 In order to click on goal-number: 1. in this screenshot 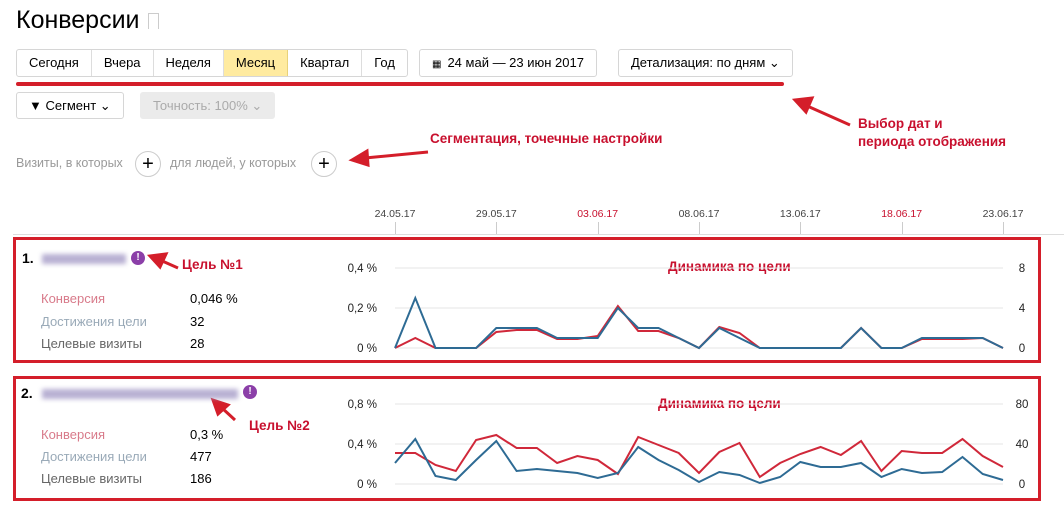, I will do `click(28, 258)`.